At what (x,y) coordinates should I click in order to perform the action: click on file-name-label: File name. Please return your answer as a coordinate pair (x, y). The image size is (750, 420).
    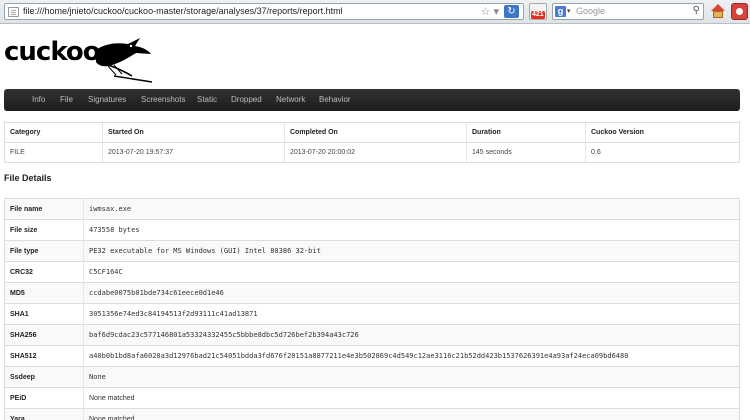
    Looking at the image, I should click on (44, 209).